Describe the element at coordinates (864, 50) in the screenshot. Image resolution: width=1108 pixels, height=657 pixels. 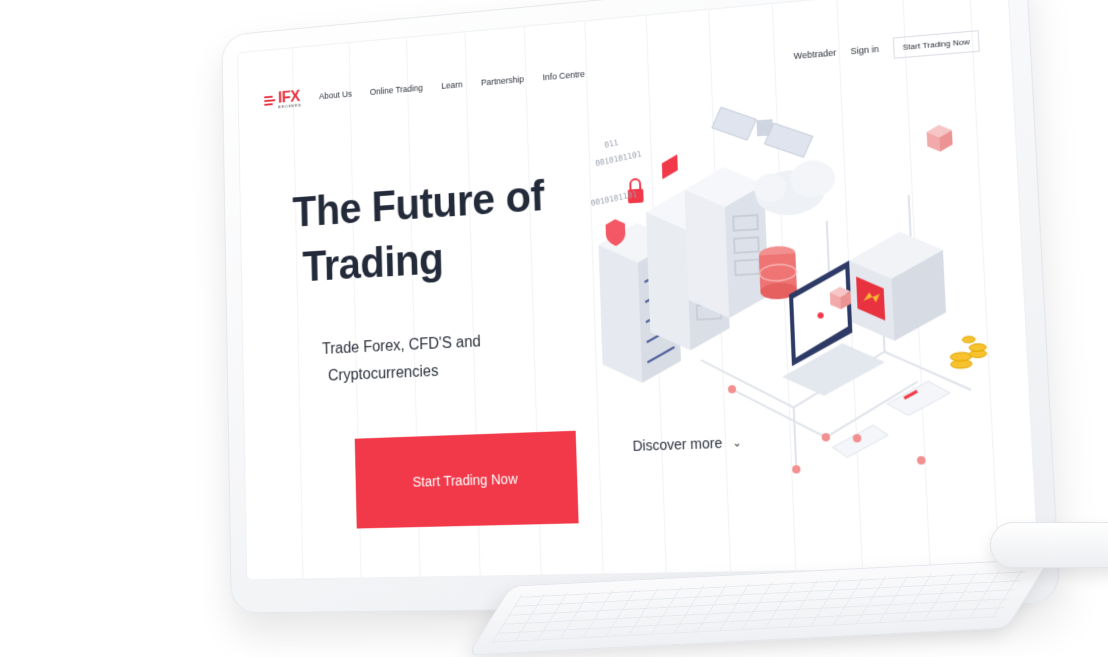
I see `sign-in-link: Sign in` at that location.